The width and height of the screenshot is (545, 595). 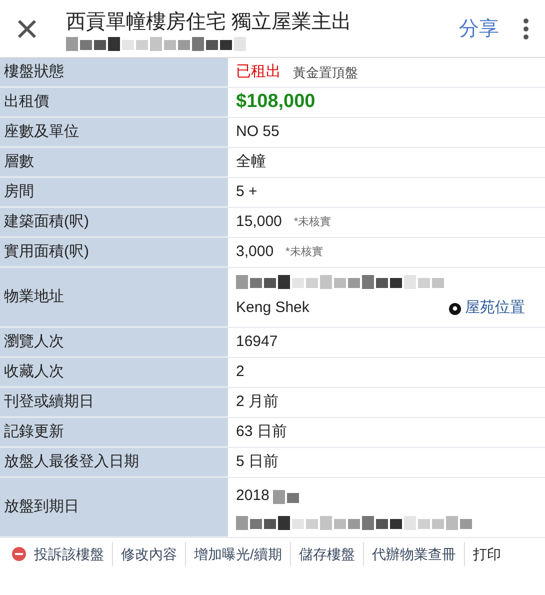 I want to click on field-label: 樓盤狀態, so click(x=114, y=72).